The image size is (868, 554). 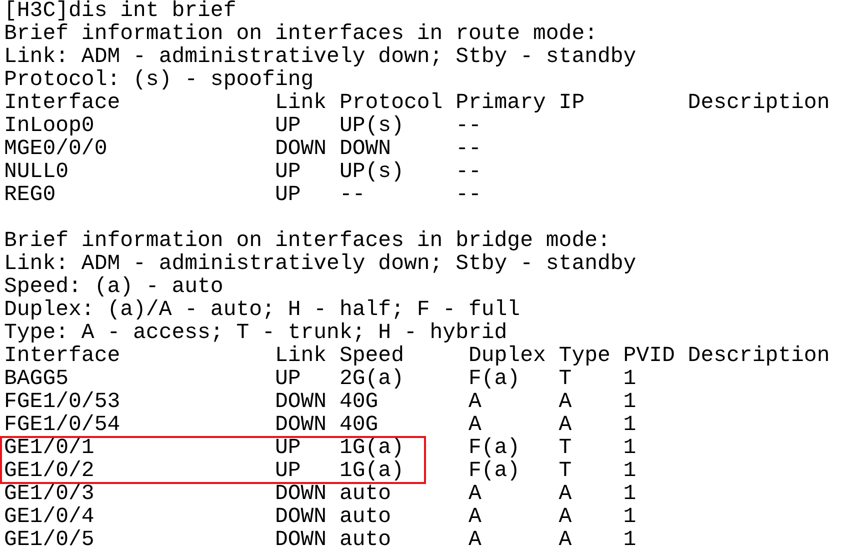 What do you see at coordinates (242, 149) in the screenshot?
I see `terminal-line: MGE0/0/0 DOWN DOWN --` at bounding box center [242, 149].